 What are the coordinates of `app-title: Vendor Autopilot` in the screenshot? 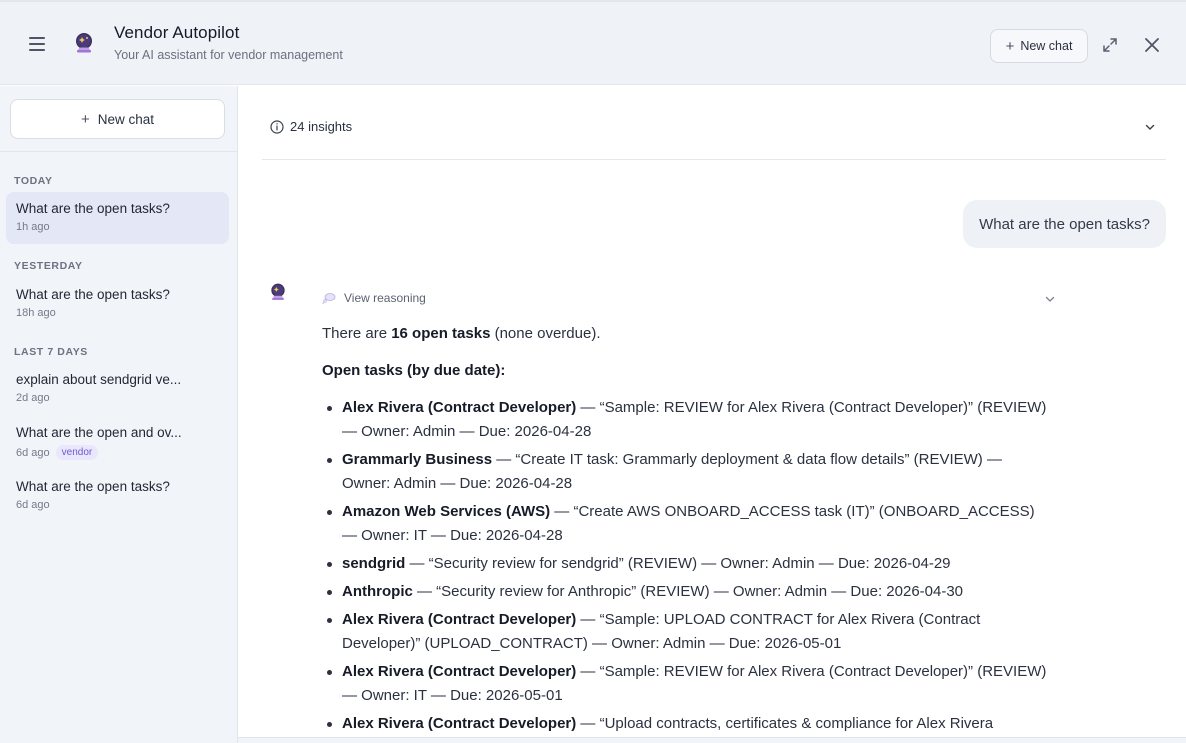 It's located at (177, 32).